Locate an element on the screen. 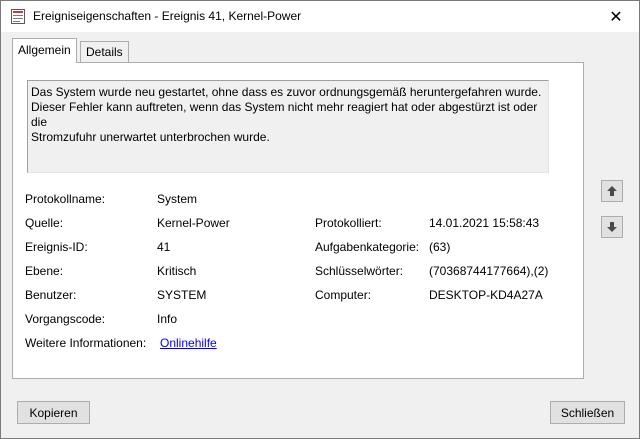 The width and height of the screenshot is (640, 439). ebene-label: Ebene: is located at coordinates (44, 271).